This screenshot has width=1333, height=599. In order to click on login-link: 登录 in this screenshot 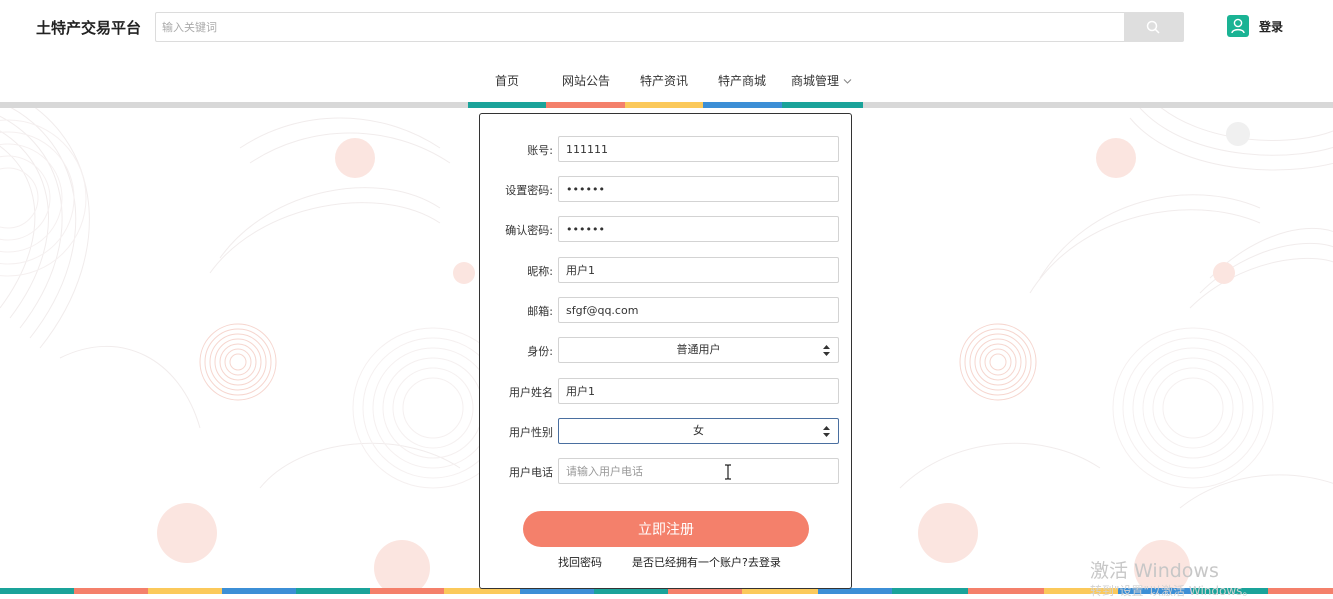, I will do `click(1271, 26)`.